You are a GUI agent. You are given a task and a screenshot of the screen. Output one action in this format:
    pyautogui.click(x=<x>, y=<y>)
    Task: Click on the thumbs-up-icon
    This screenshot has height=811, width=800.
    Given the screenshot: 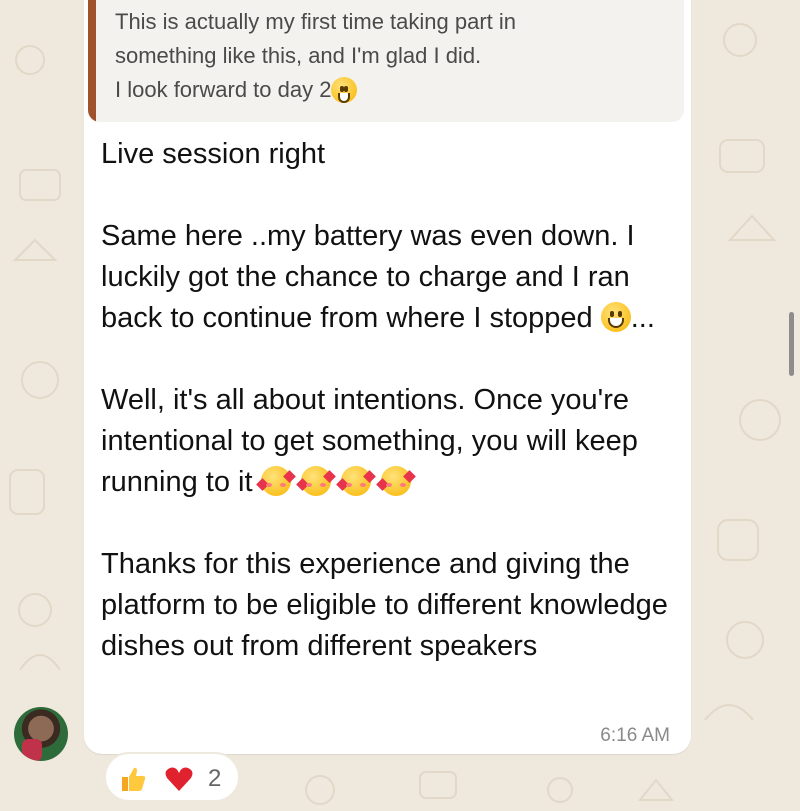 What is the action you would take?
    pyautogui.click(x=134, y=779)
    